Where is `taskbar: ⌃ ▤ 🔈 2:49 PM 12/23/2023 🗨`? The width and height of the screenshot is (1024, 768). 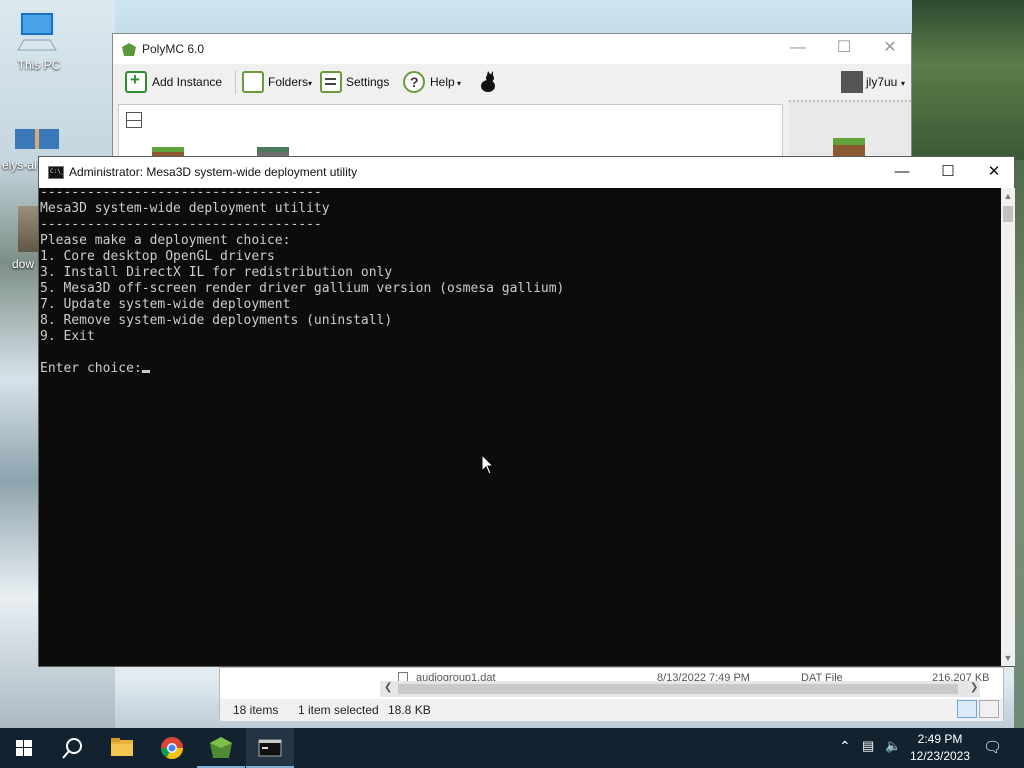 taskbar: ⌃ ▤ 🔈 2:49 PM 12/23/2023 🗨 is located at coordinates (512, 748).